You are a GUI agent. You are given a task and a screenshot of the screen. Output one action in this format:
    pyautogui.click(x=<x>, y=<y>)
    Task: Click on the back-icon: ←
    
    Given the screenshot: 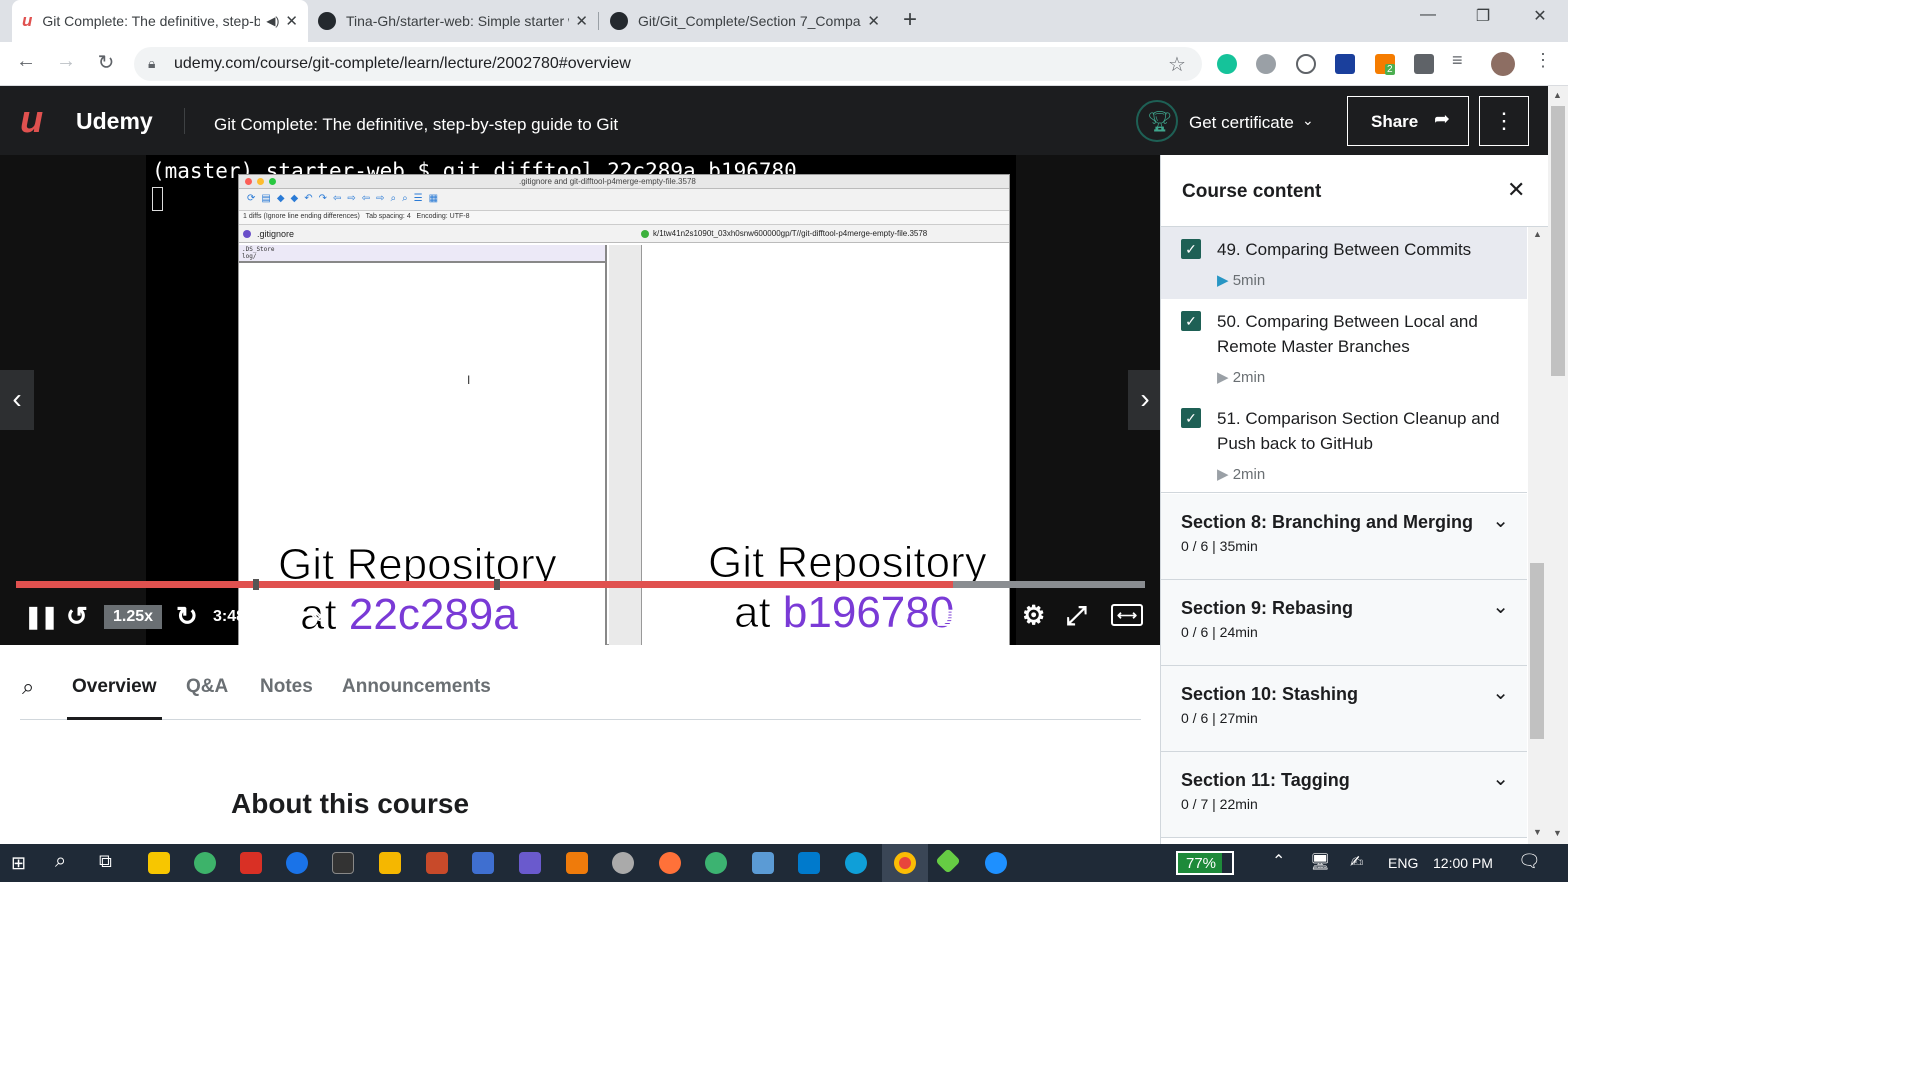 What is the action you would take?
    pyautogui.click(x=26, y=61)
    